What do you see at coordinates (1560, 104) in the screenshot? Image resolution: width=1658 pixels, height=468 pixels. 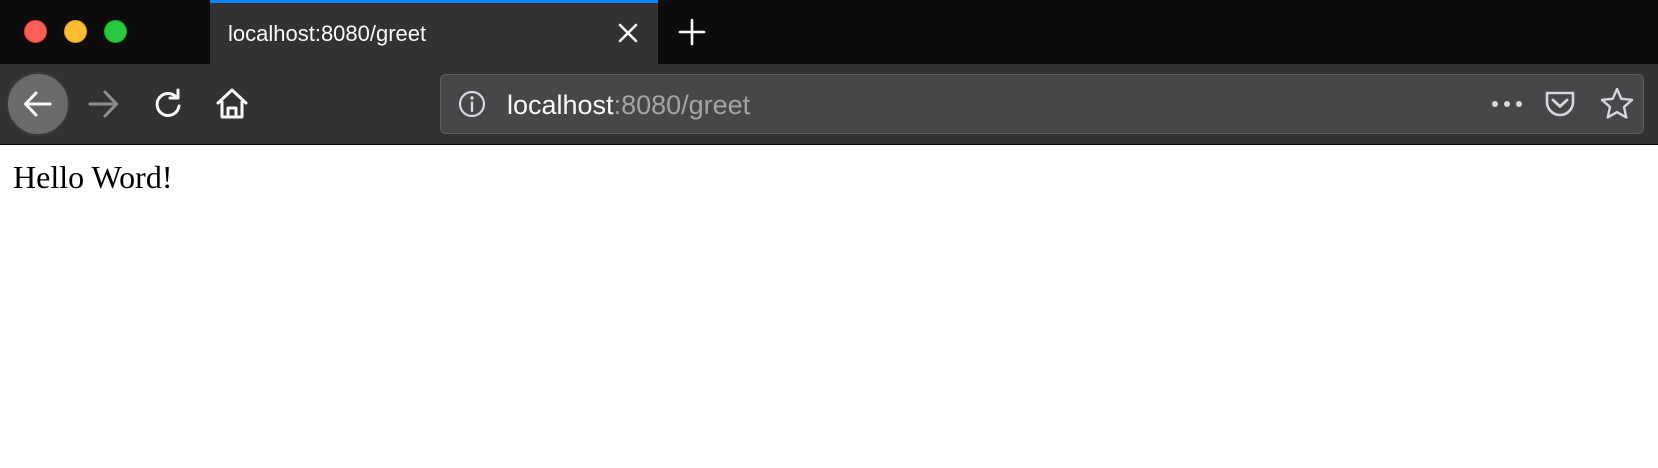 I see `pocket-icon` at bounding box center [1560, 104].